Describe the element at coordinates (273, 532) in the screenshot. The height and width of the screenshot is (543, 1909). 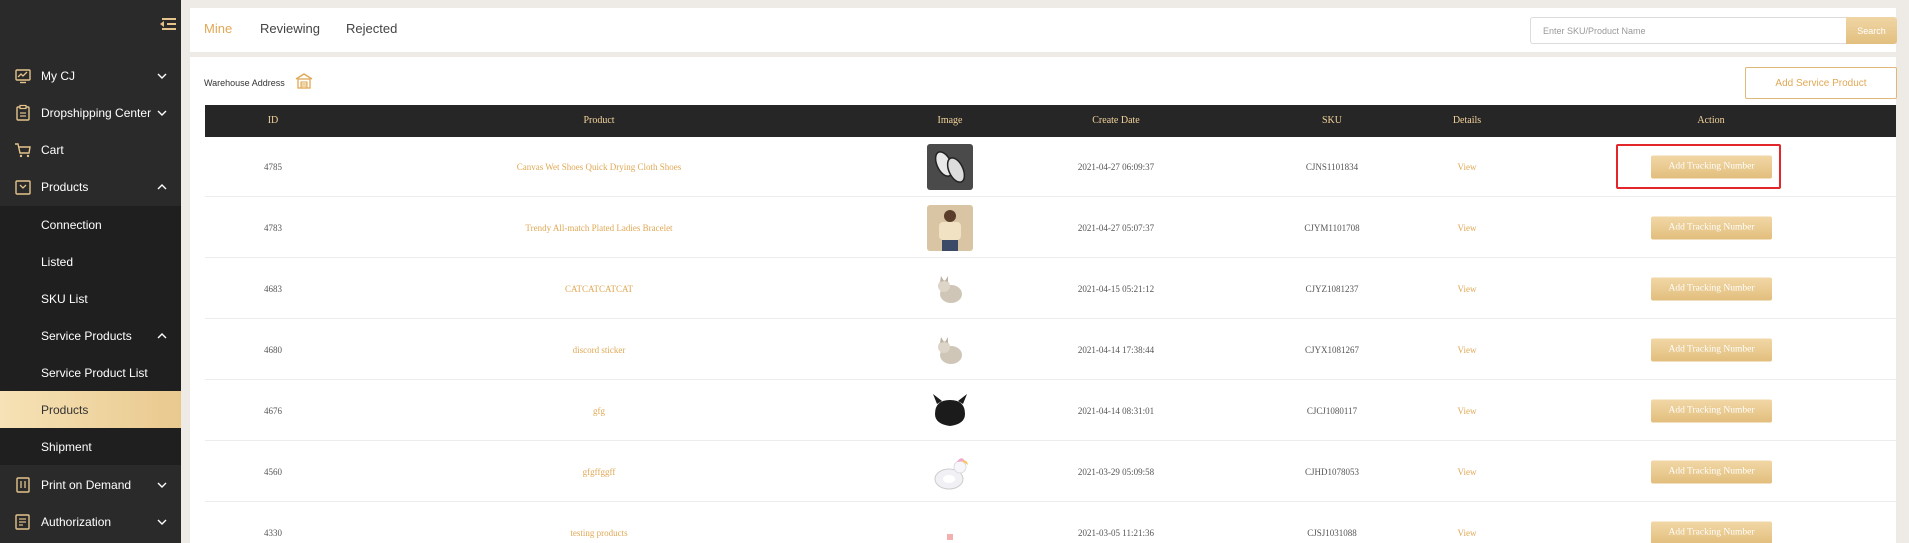
I see `cell-id: 4330` at that location.